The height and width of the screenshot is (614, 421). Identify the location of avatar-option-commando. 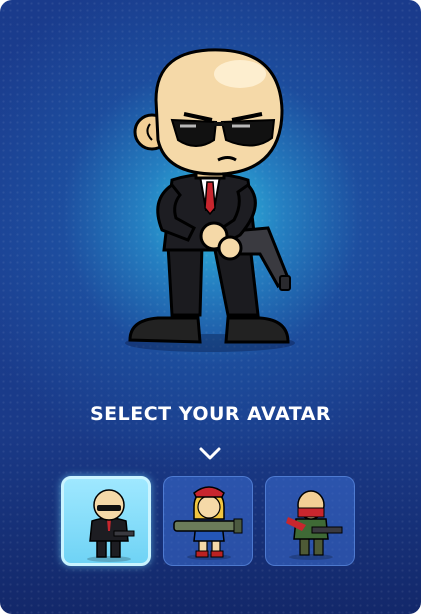
(310, 521).